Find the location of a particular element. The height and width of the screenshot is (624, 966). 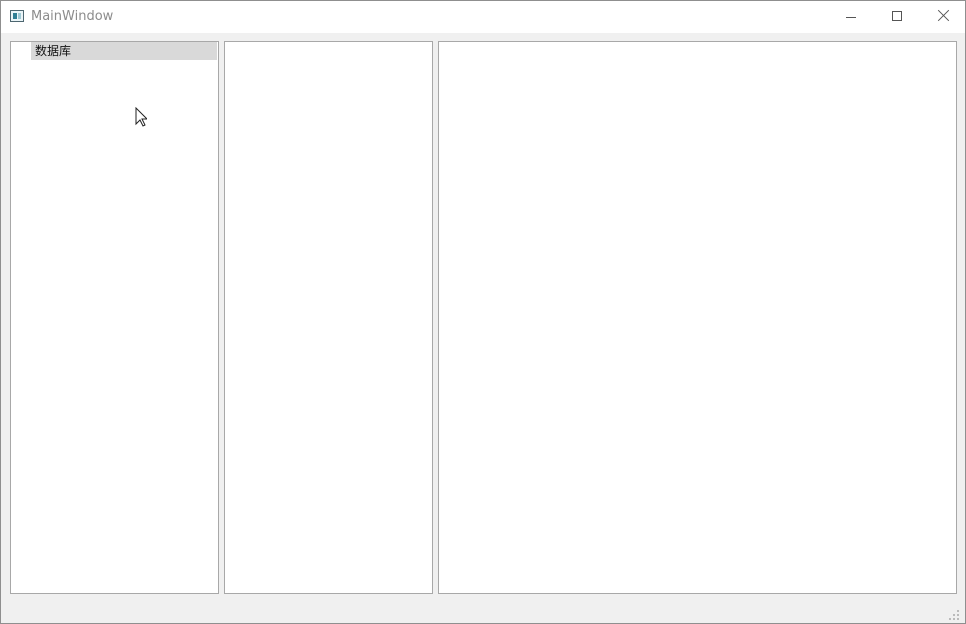

application-icon-pane-left is located at coordinates (15, 16).